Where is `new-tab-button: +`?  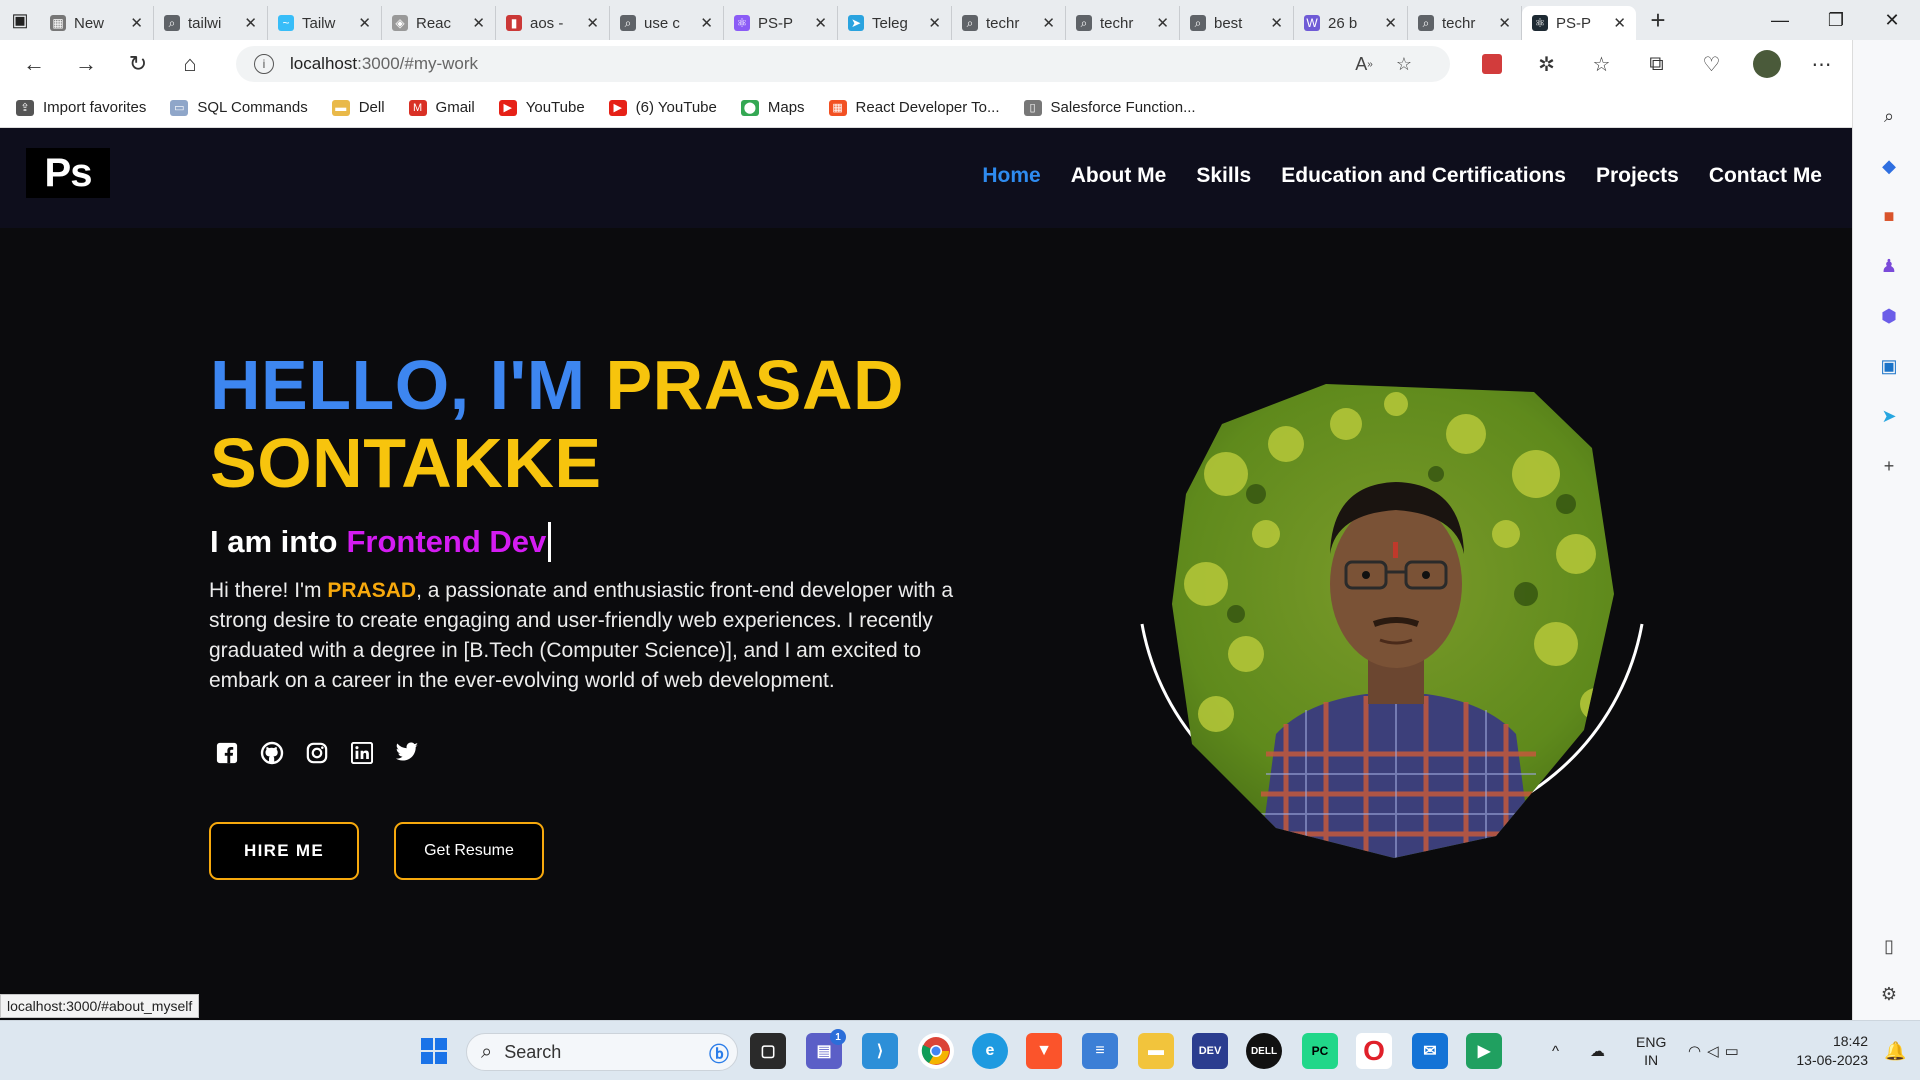
new-tab-button: + is located at coordinates (1658, 20).